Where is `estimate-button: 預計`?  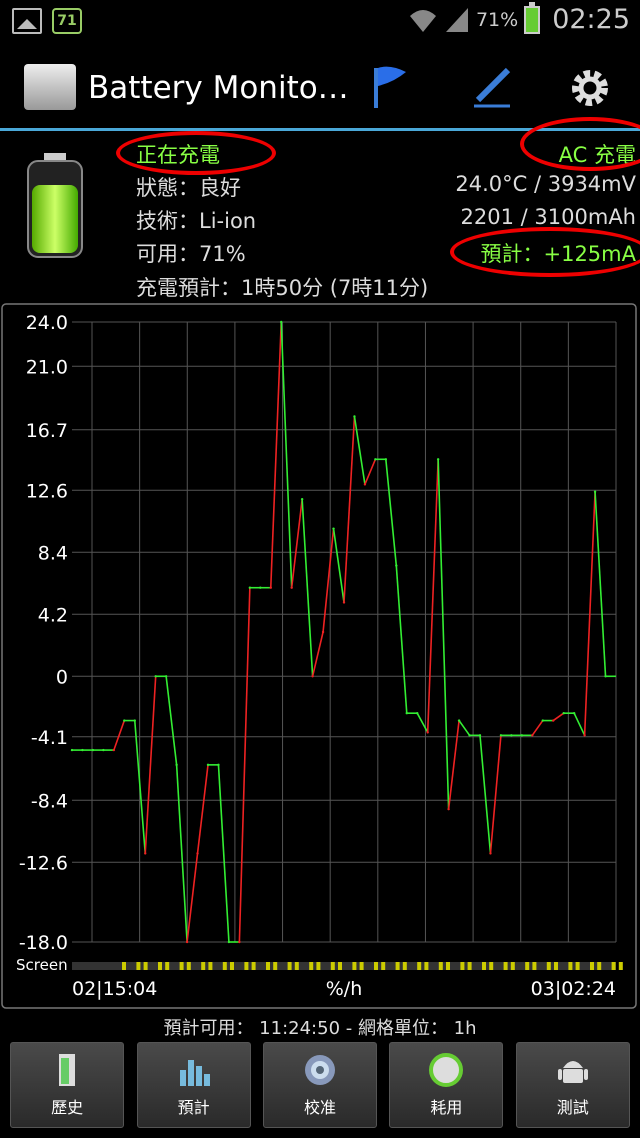
estimate-button: 預計 is located at coordinates (193, 1085).